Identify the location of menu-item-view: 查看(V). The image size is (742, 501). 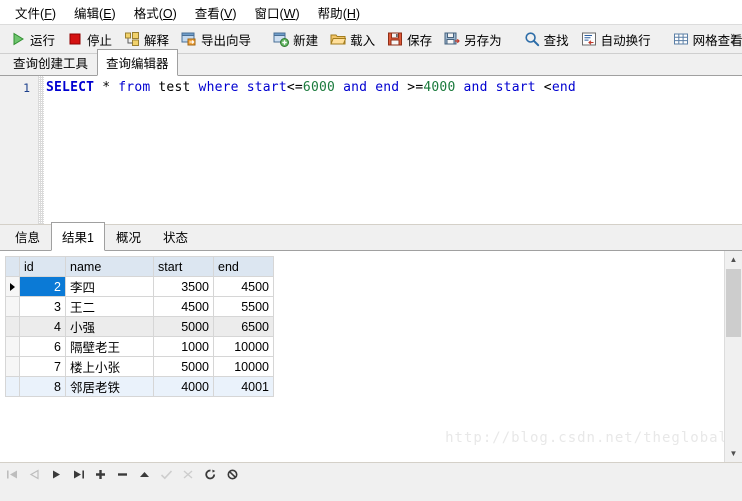
(216, 12).